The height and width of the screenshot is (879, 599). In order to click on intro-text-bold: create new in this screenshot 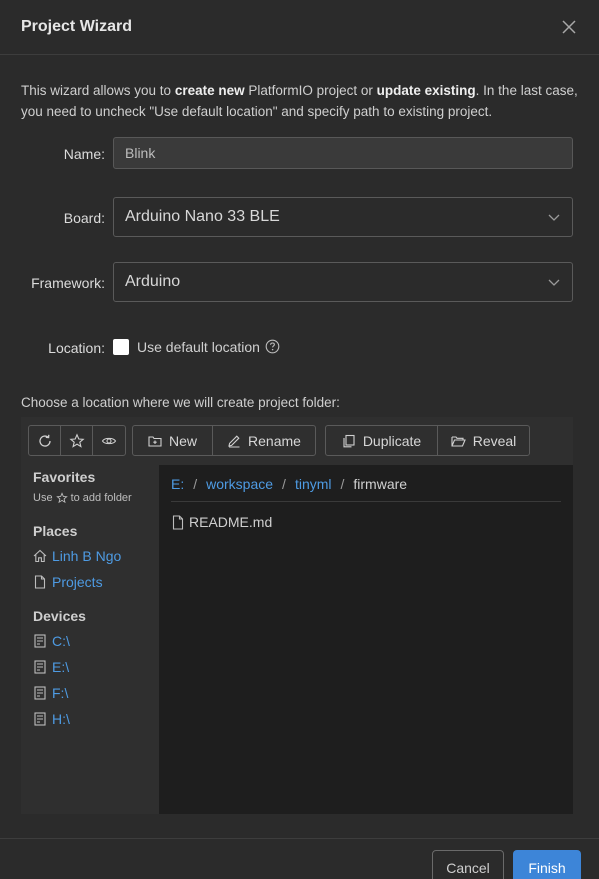, I will do `click(209, 90)`.